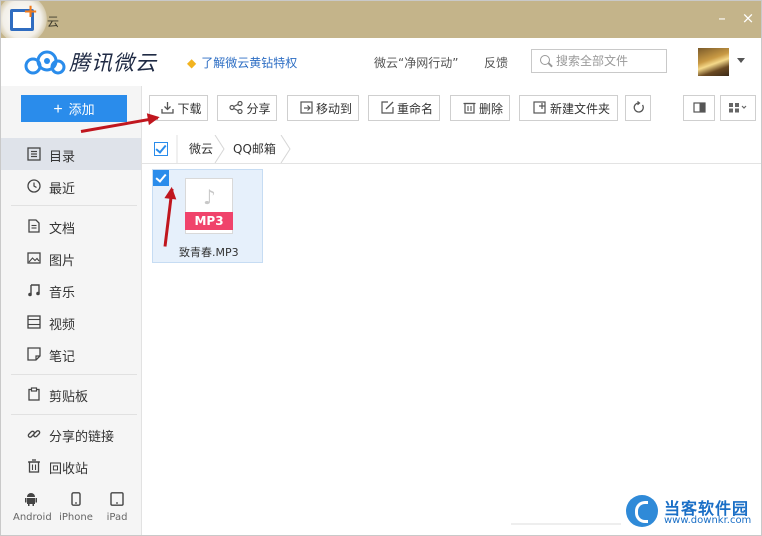 Image resolution: width=762 pixels, height=536 pixels. What do you see at coordinates (69, 469) in the screenshot?
I see `sidebar-item-label: 回收站` at bounding box center [69, 469].